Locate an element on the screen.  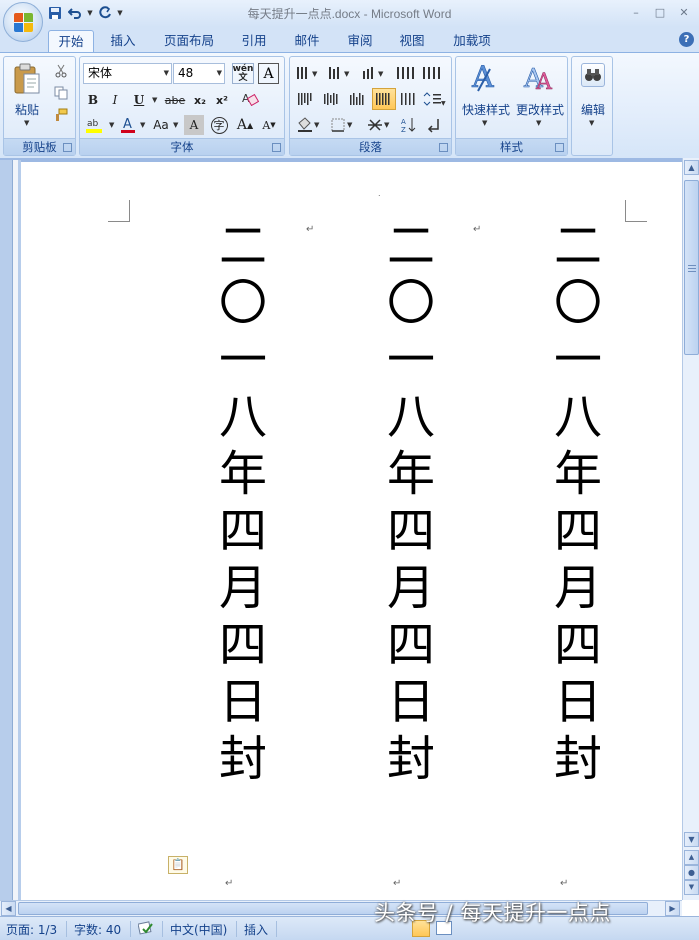
char-shading-button: A is located at coordinates (194, 125).